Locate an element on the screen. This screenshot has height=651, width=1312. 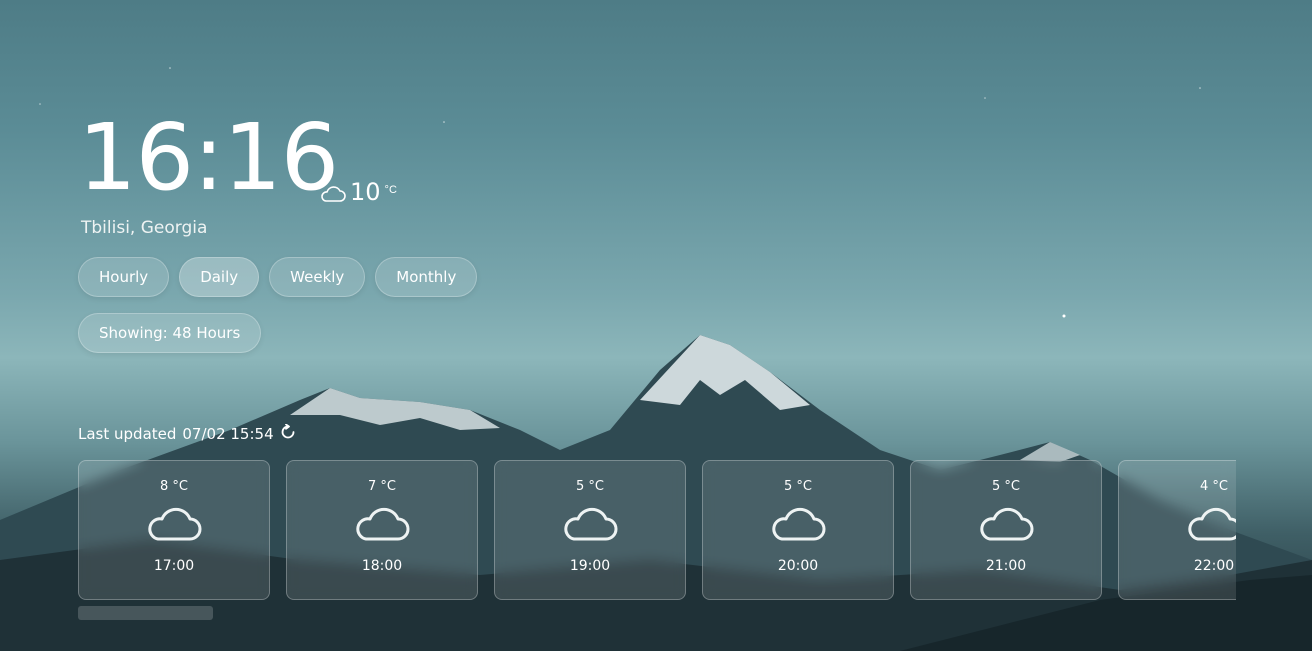
forecast-card: 5 °C 19:00 is located at coordinates (590, 530).